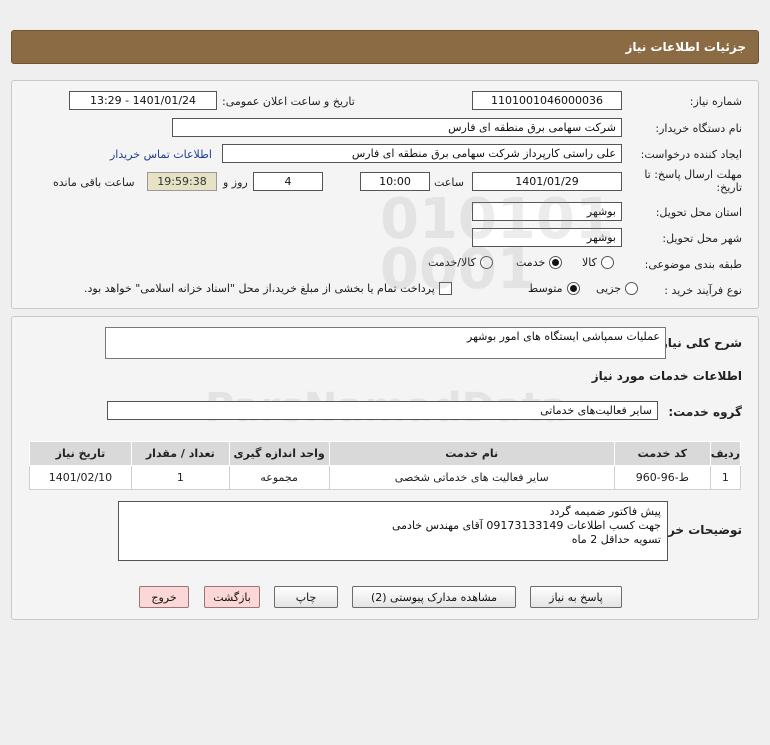  What do you see at coordinates (699, 343) in the screenshot?
I see `summary-label: شرح کلی نیاز:` at bounding box center [699, 343].